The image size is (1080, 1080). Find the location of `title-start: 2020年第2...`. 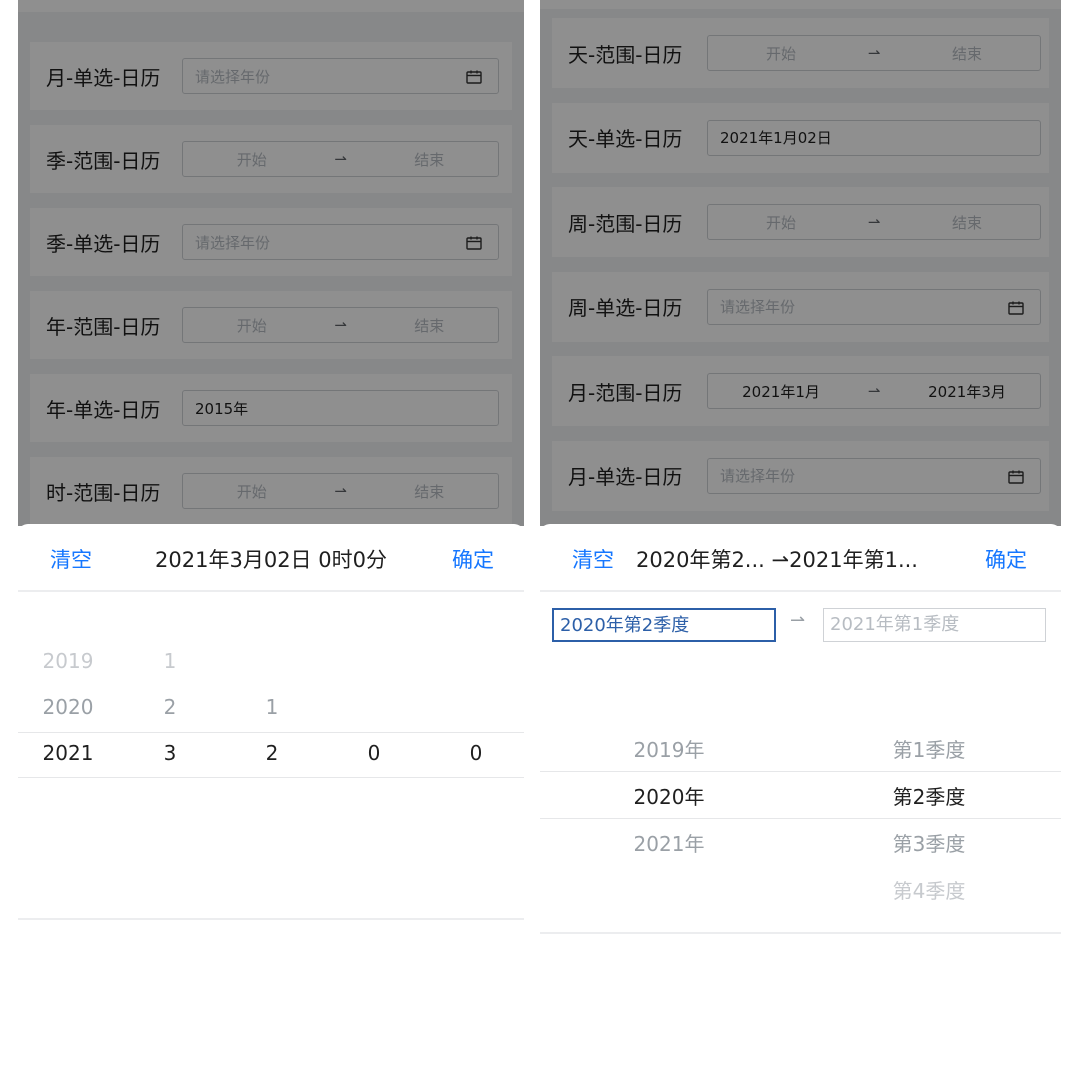

title-start: 2020年第2... is located at coordinates (700, 560).